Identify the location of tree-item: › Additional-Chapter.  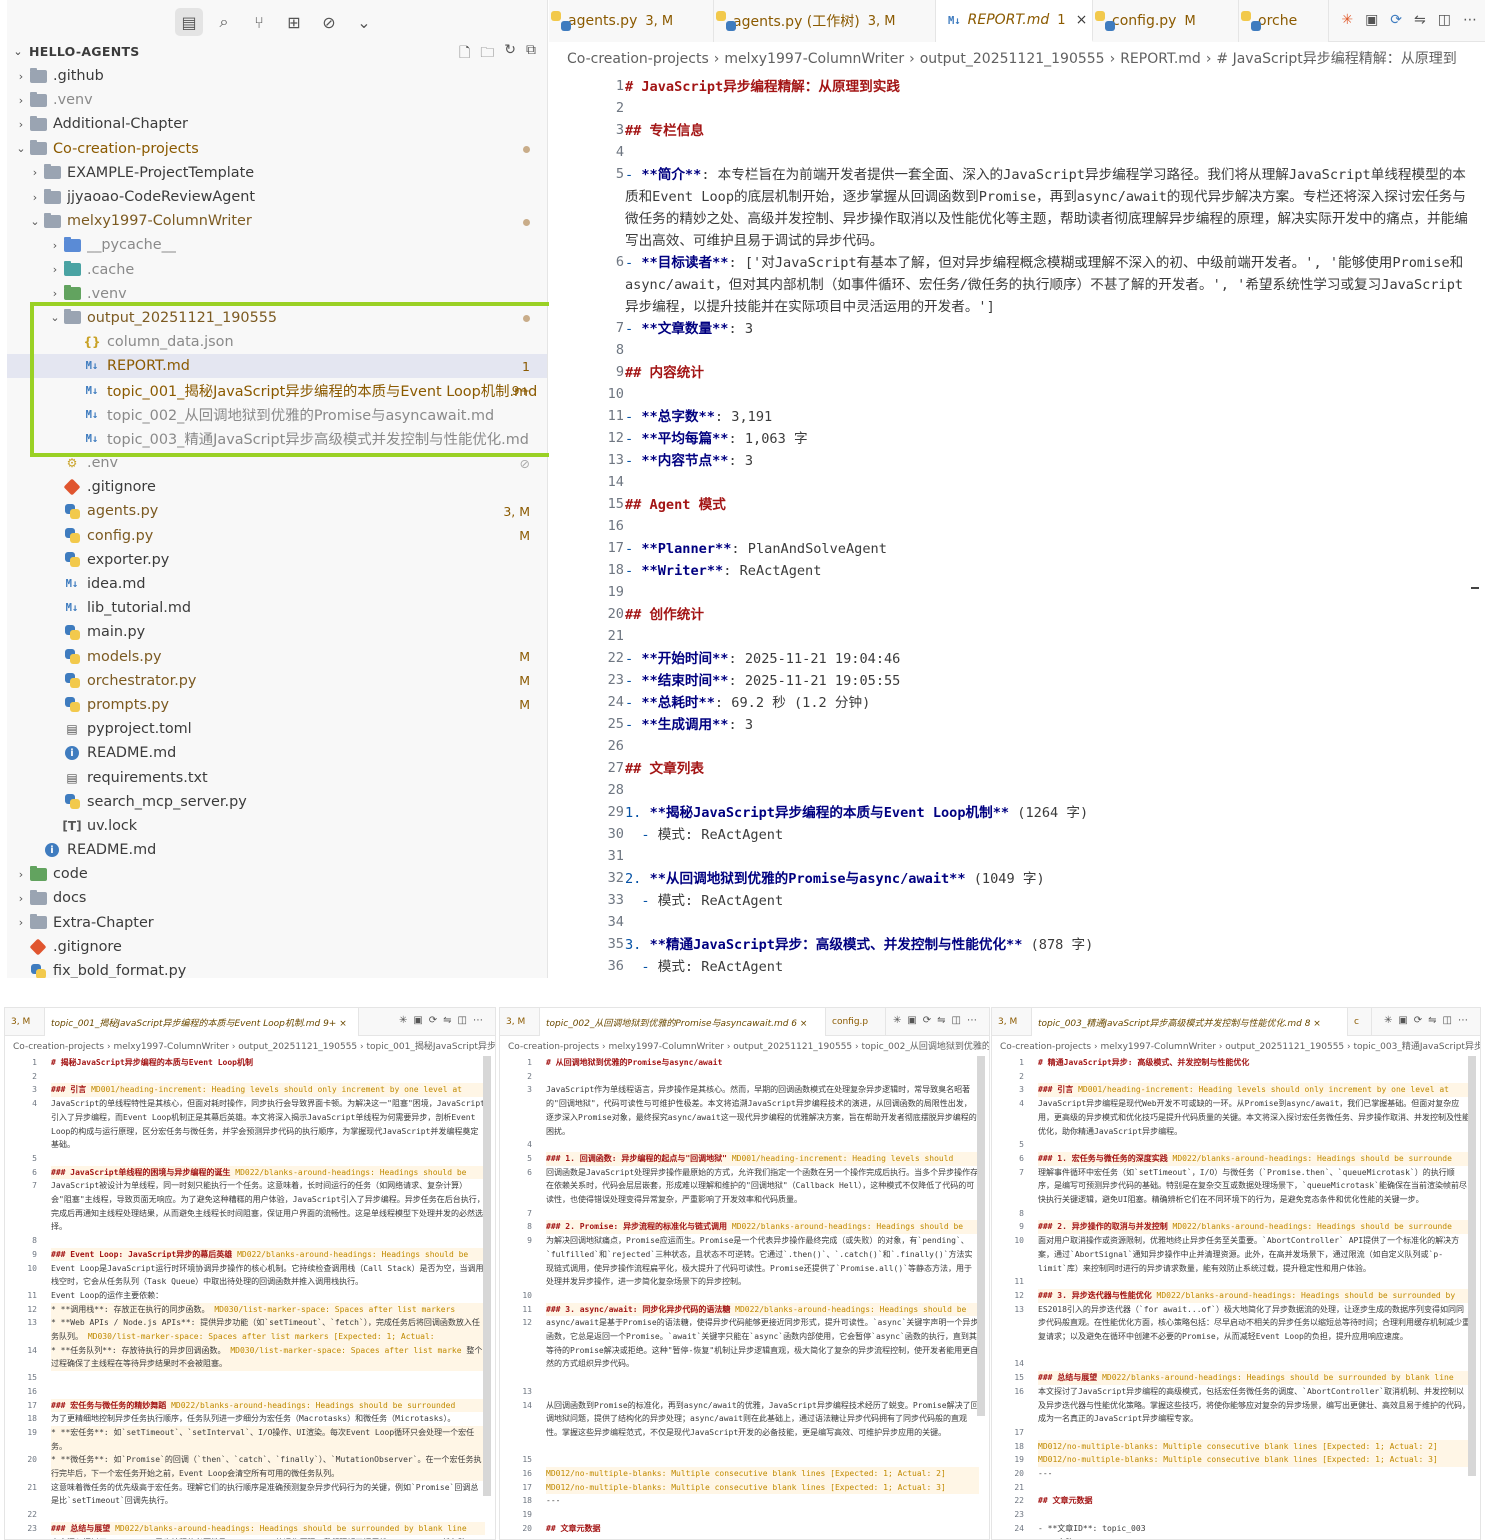
(277, 124).